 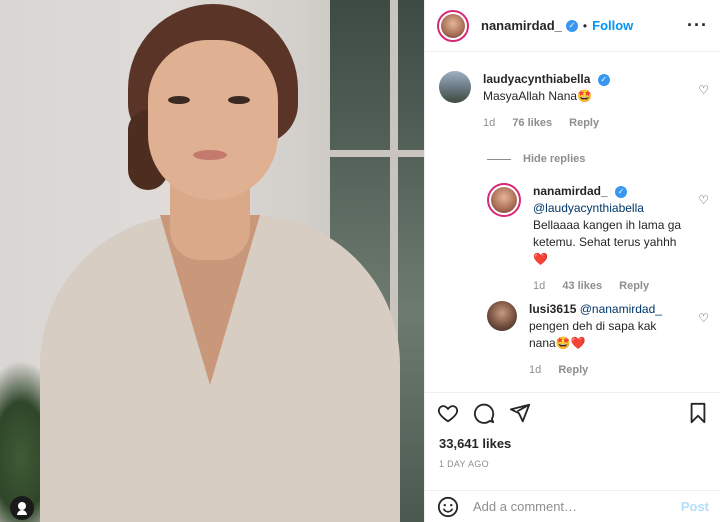 I want to click on comment-icon, so click(x=484, y=413).